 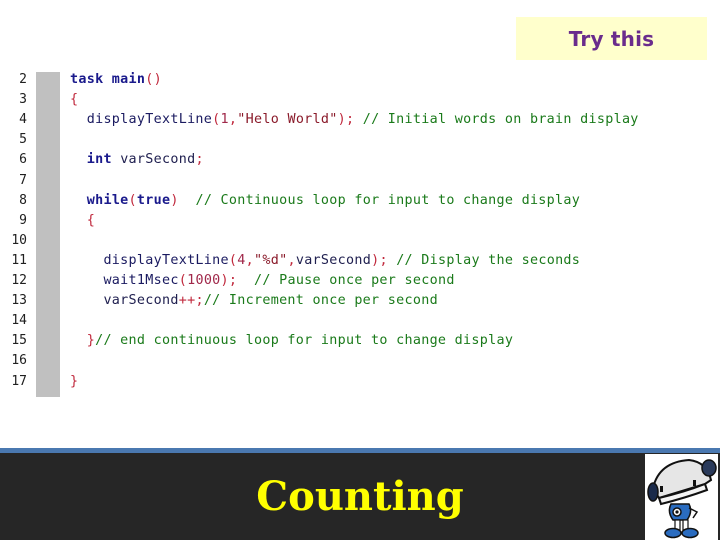 I want to click on code-line: 5, so click(x=360, y=140).